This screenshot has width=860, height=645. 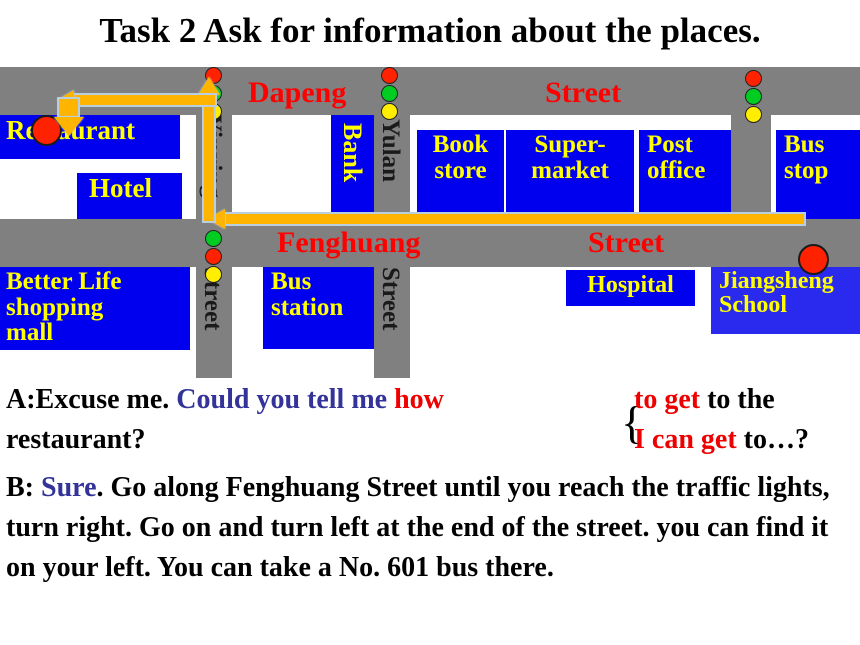 What do you see at coordinates (349, 242) in the screenshot?
I see `label-fenghuang-street-name: Fenghuang` at bounding box center [349, 242].